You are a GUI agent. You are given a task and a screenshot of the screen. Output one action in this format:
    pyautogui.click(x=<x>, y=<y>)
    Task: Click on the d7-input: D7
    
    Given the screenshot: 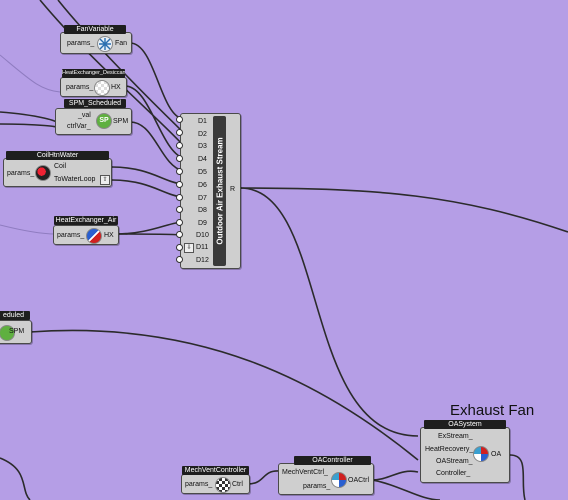 What is the action you would take?
    pyautogui.click(x=202, y=198)
    